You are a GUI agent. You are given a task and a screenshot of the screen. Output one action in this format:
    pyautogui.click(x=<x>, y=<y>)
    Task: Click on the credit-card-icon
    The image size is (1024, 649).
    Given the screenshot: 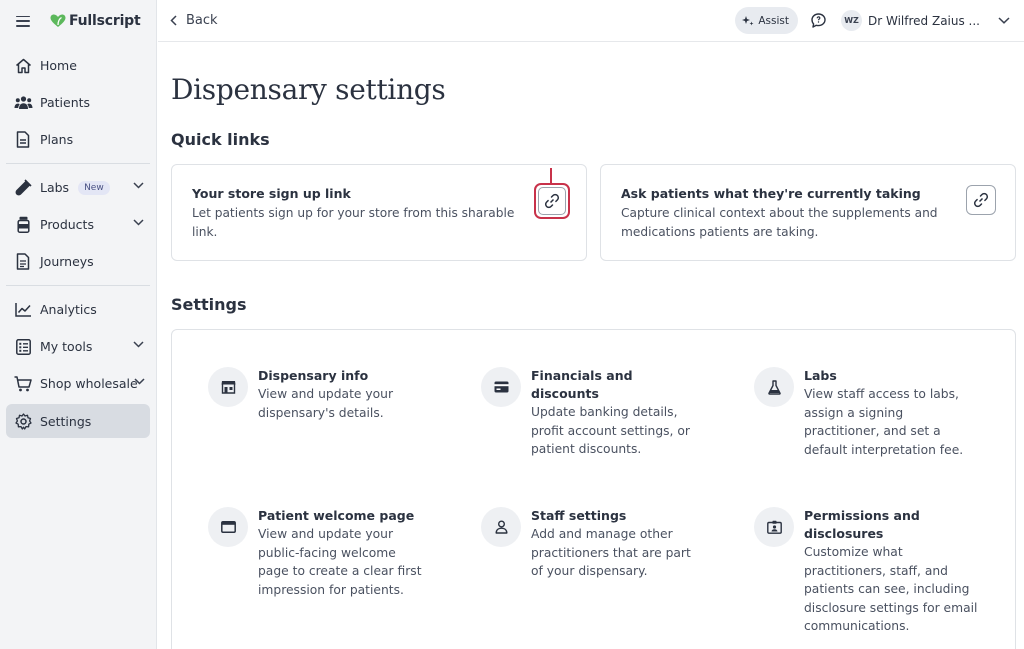 What is the action you would take?
    pyautogui.click(x=501, y=387)
    